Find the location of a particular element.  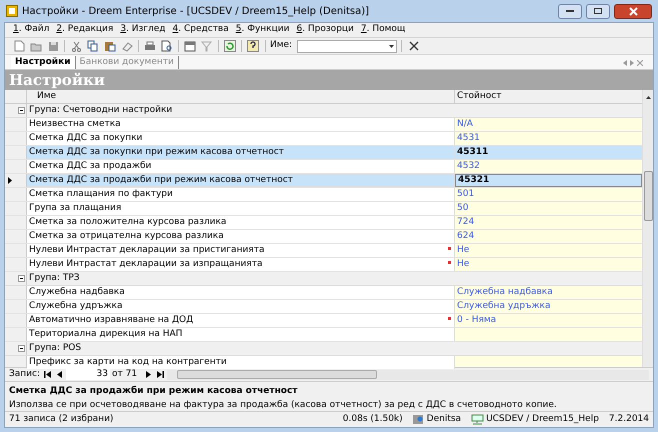

tab-left-icon is located at coordinates (625, 63).